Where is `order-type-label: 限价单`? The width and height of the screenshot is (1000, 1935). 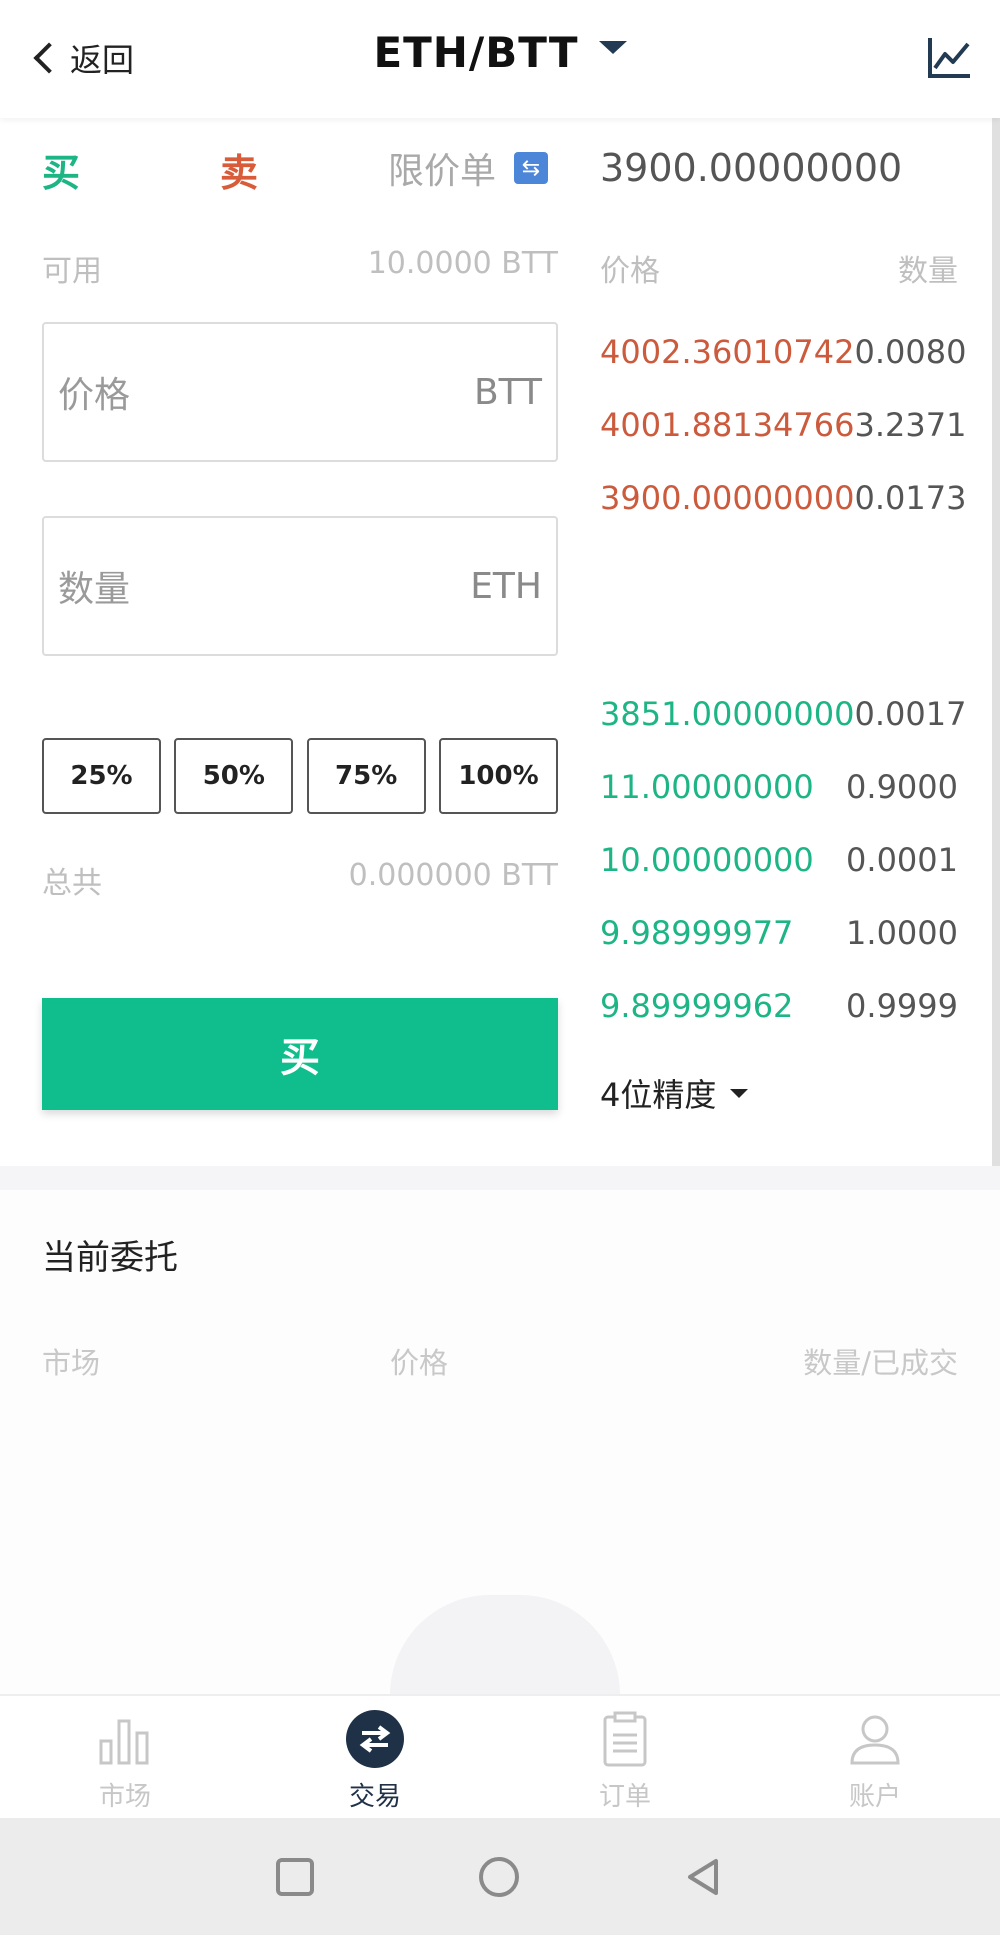
order-type-label: 限价单 is located at coordinates (442, 171).